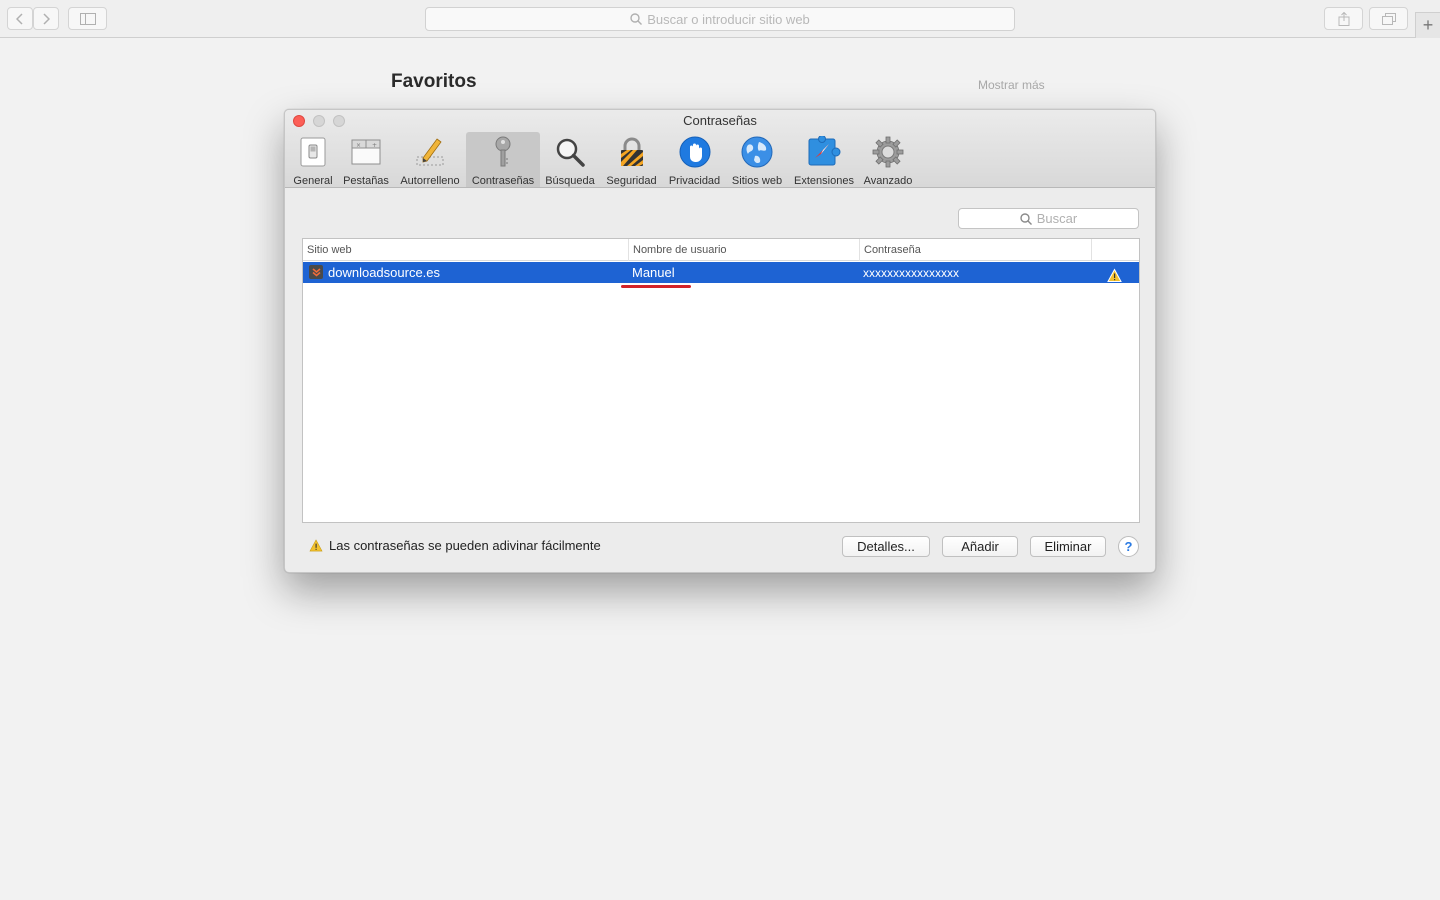 The width and height of the screenshot is (1440, 900). Describe the element at coordinates (316, 272) in the screenshot. I see `site-favicon-icon` at that location.